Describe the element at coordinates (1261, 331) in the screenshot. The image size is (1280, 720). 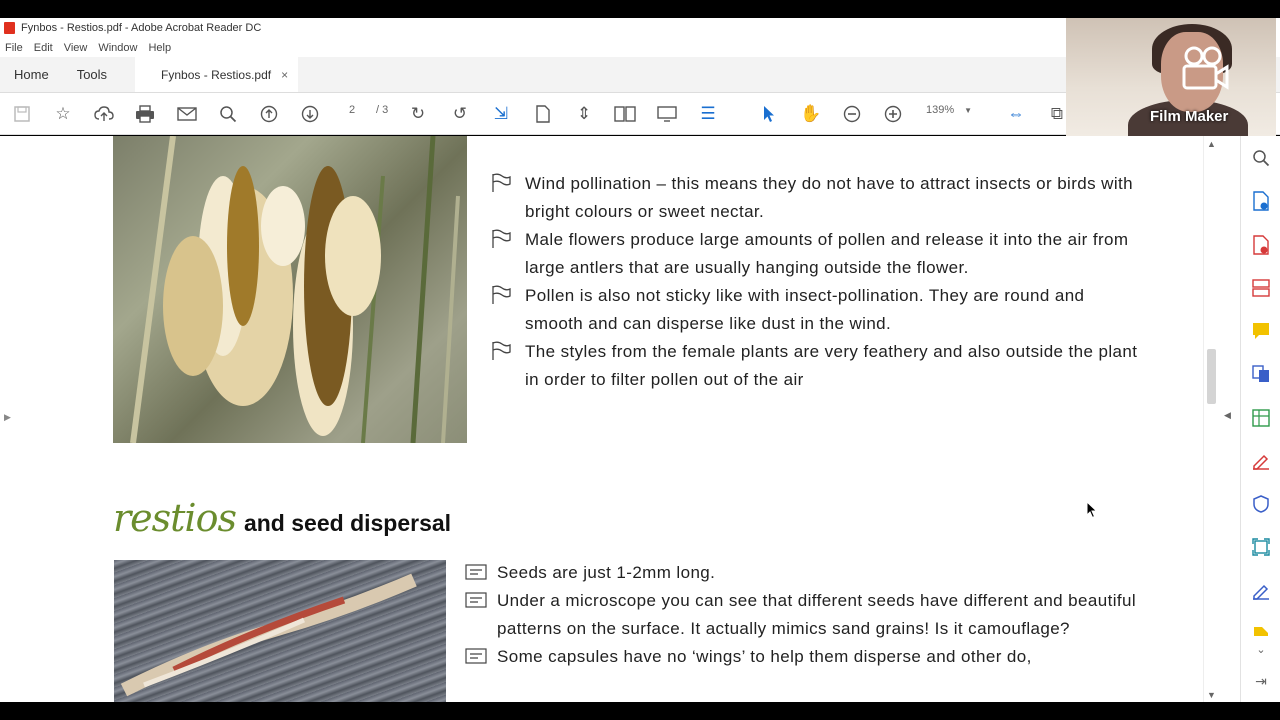
I see `comment-icon` at that location.